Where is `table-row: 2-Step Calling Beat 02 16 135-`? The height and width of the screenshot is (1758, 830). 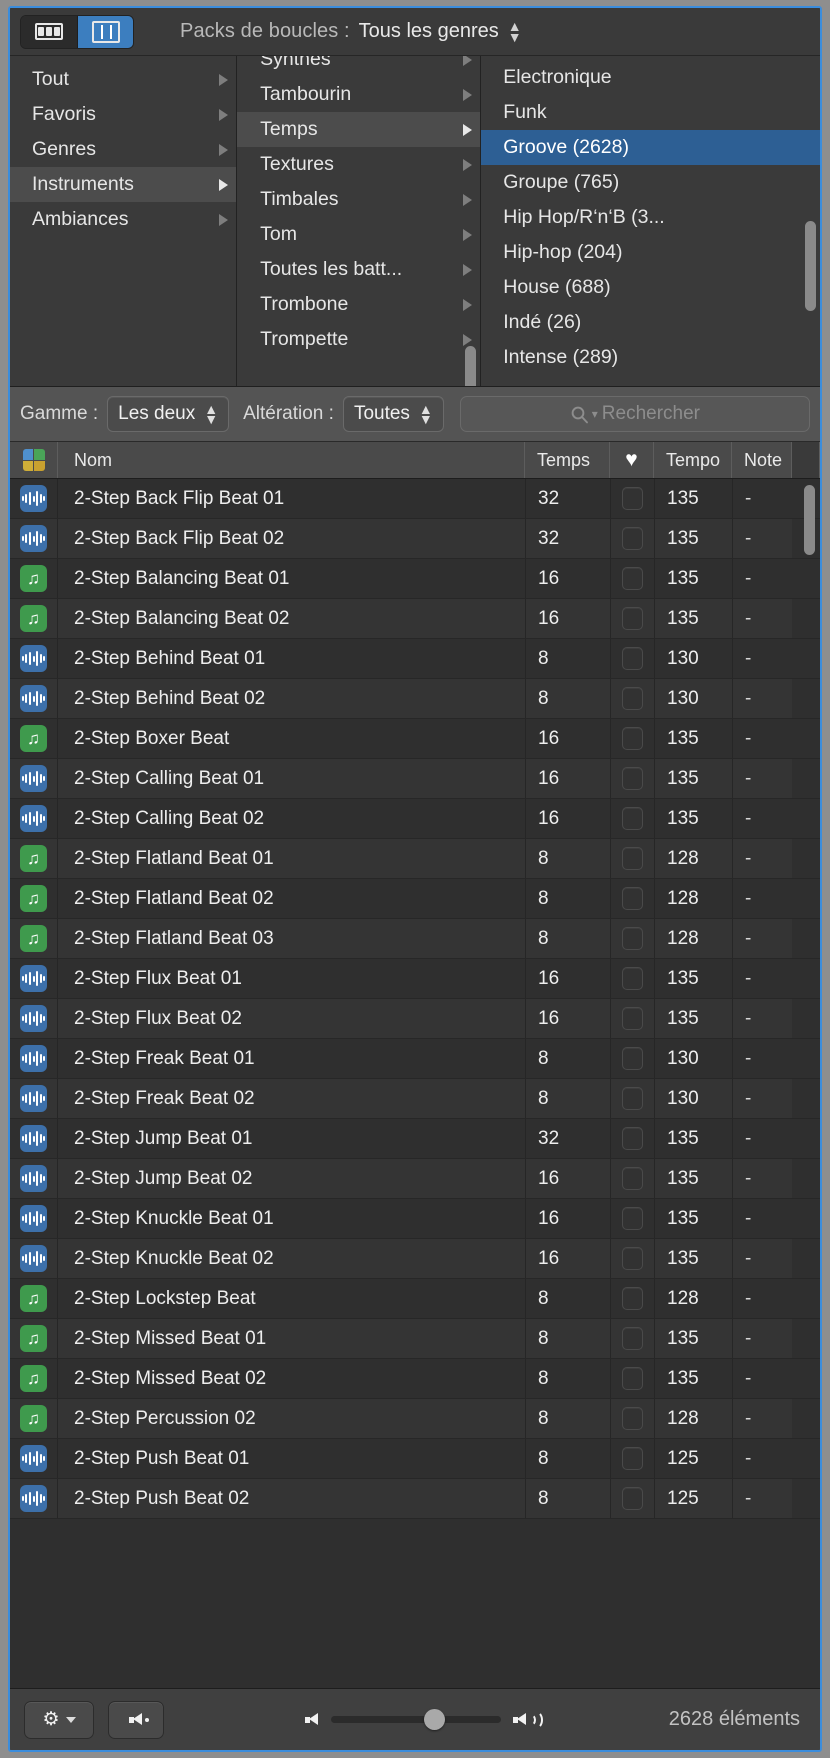 table-row: 2-Step Calling Beat 02 16 135- is located at coordinates (415, 819).